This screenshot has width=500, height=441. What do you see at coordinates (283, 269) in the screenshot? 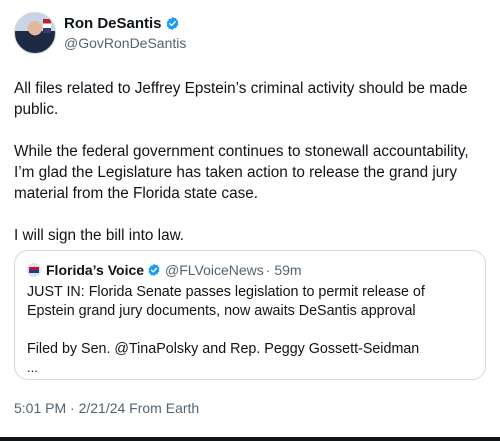
I see `quoted-tweet-time: · 59m` at bounding box center [283, 269].